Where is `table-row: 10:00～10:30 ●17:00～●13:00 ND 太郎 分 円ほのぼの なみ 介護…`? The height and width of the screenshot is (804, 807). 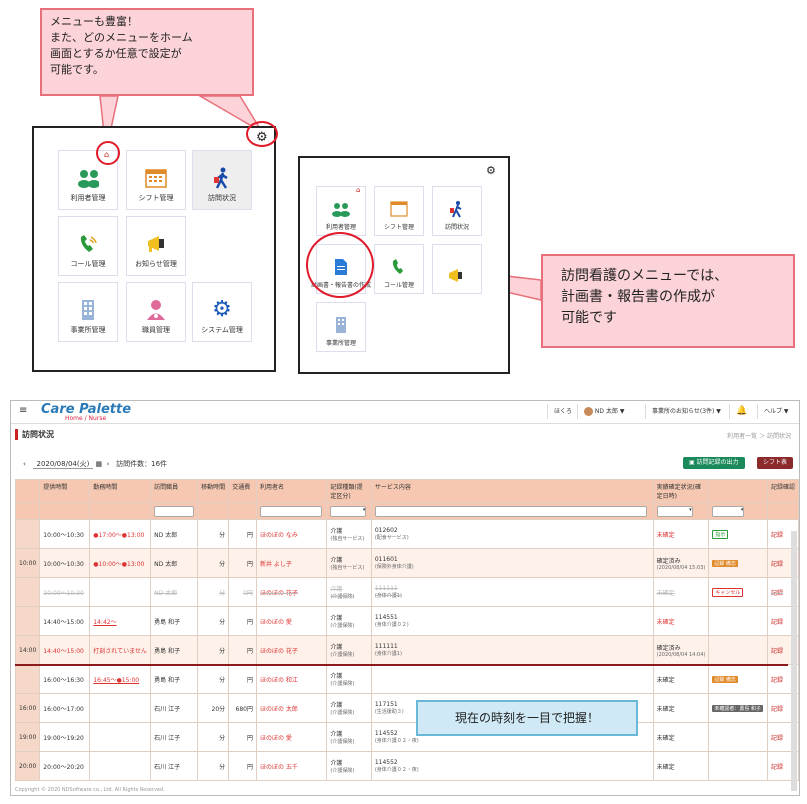
table-row: 10:00～10:30 ●17:00～●13:00 ND 太郎 分 円ほのぼの なみ 介護… is located at coordinates (406, 534).